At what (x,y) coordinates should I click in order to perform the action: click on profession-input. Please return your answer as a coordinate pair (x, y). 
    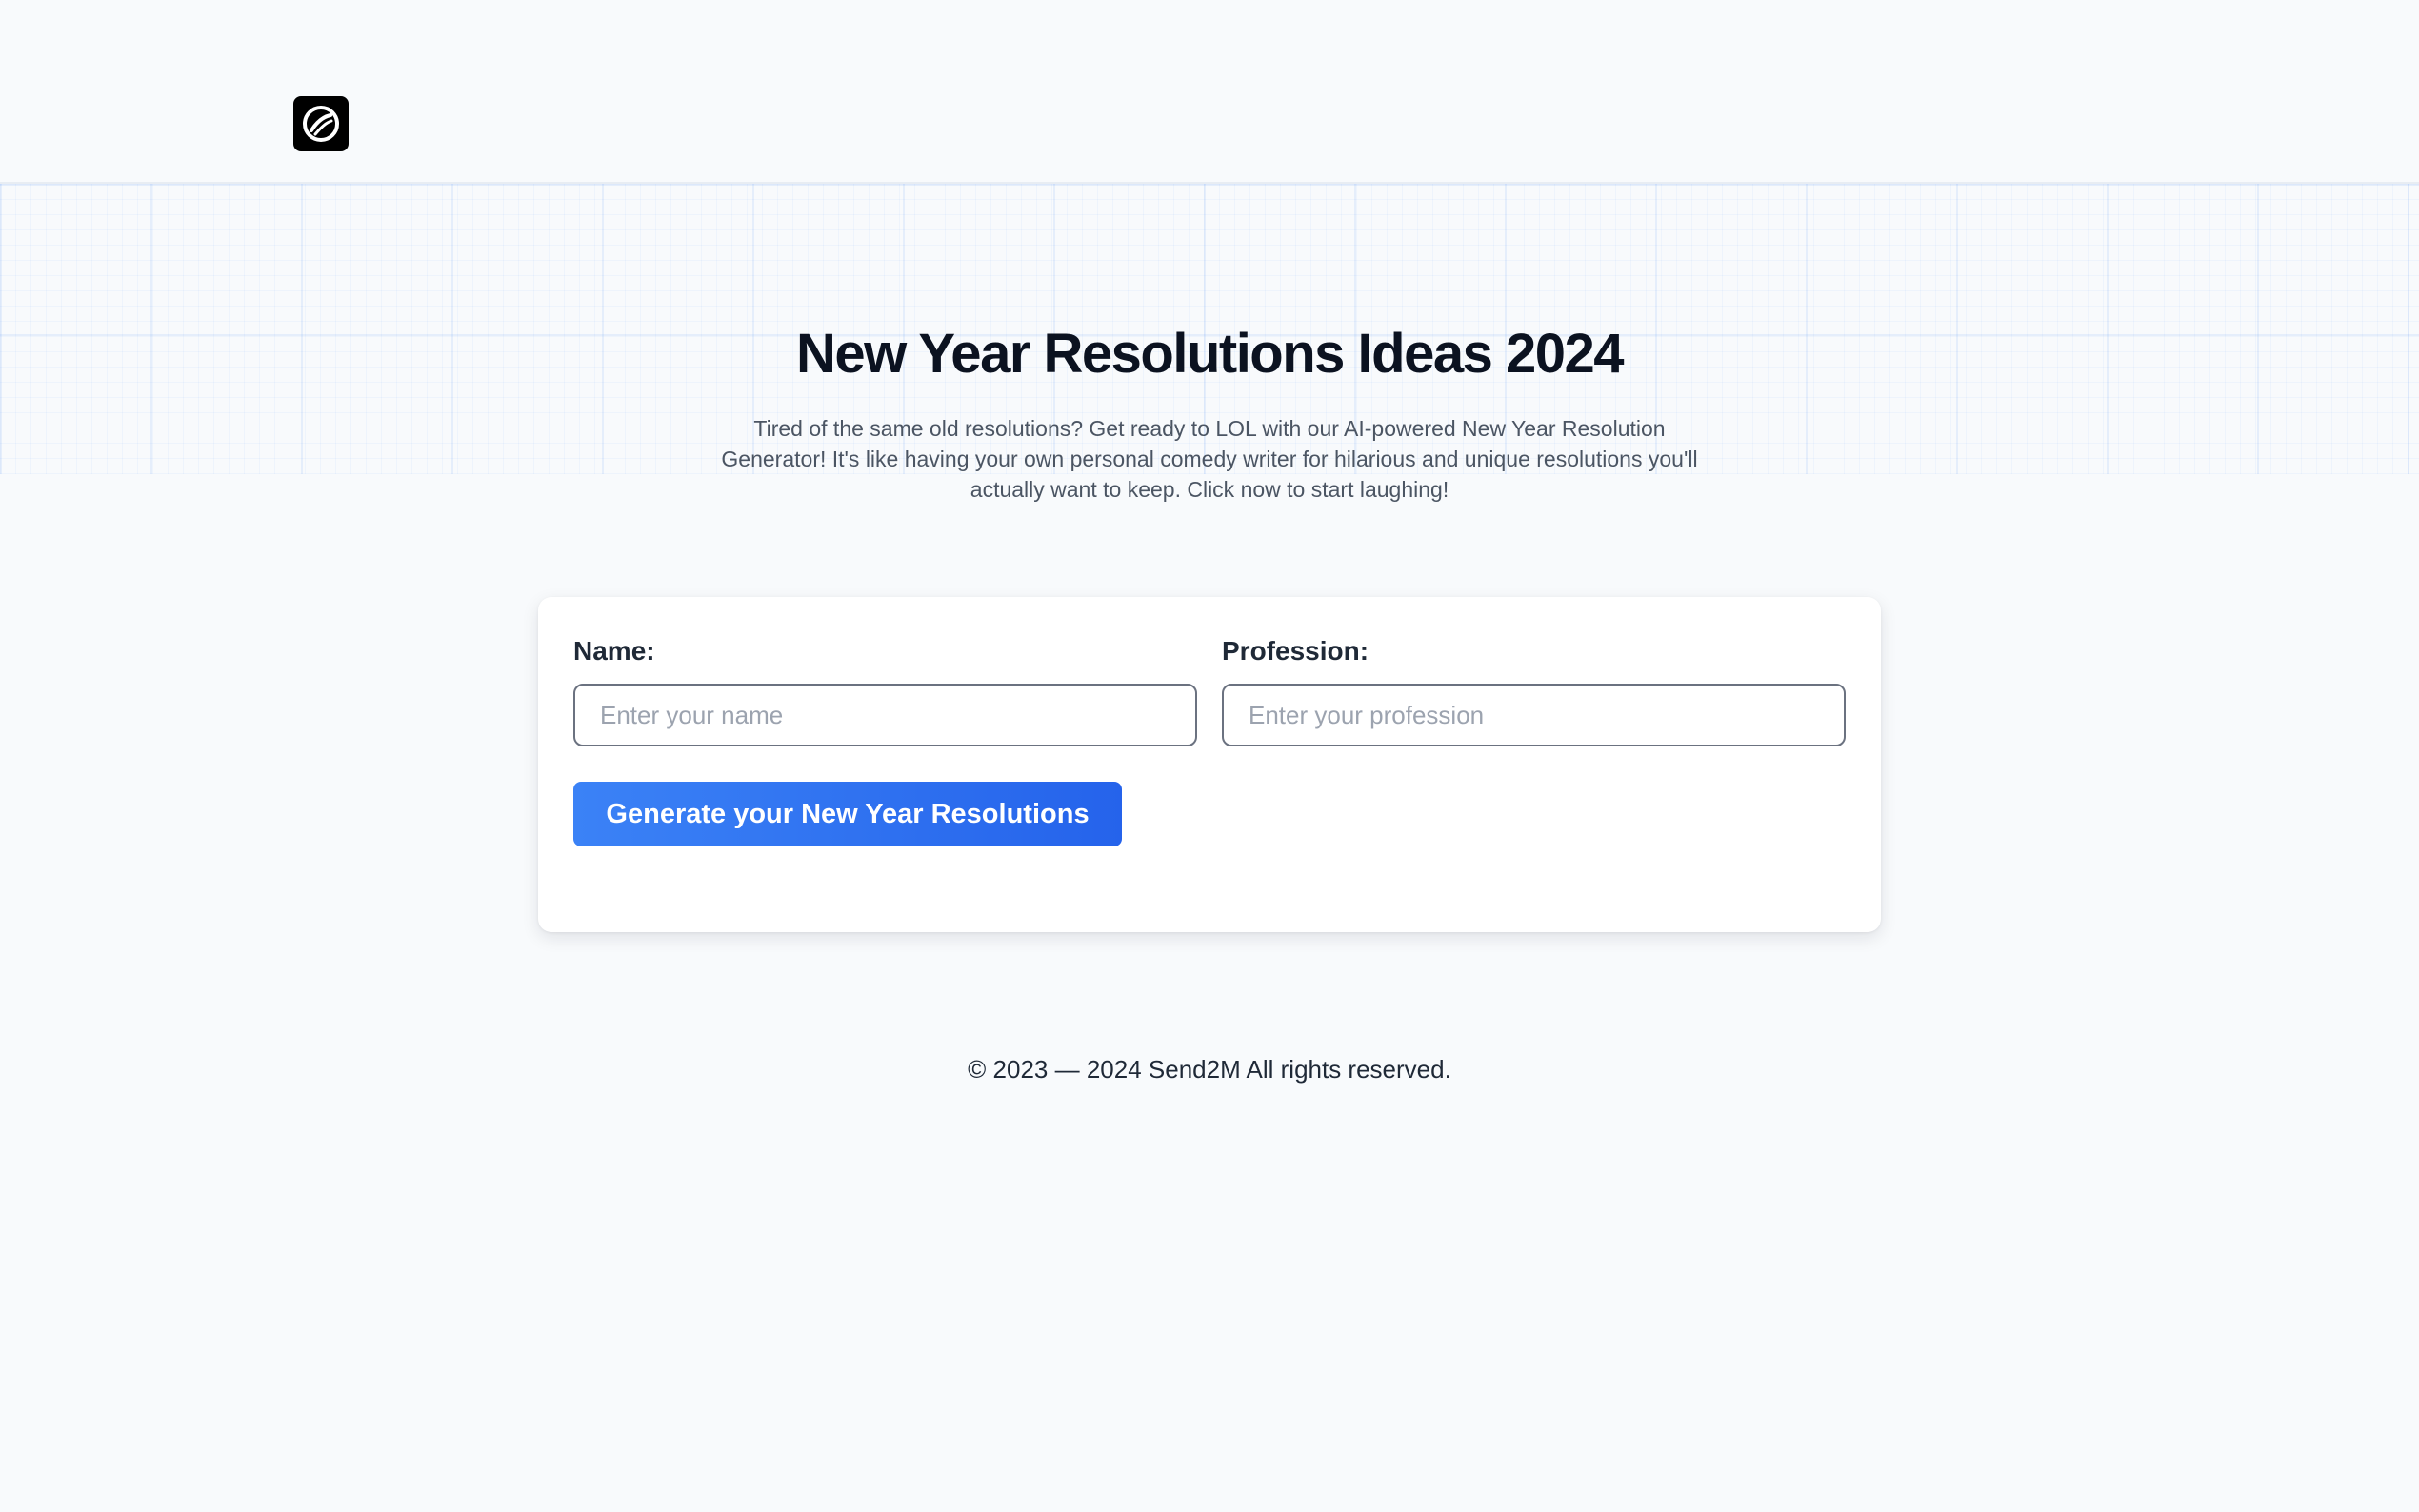
    Looking at the image, I should click on (1534, 715).